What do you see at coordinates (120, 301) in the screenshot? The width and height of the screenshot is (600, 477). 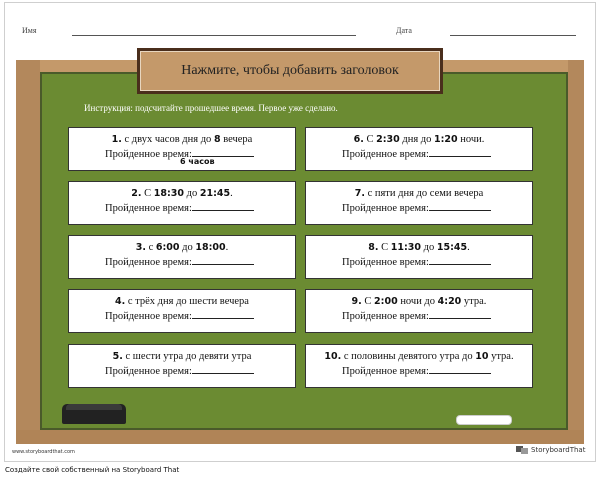 I see `question-number: 4.` at bounding box center [120, 301].